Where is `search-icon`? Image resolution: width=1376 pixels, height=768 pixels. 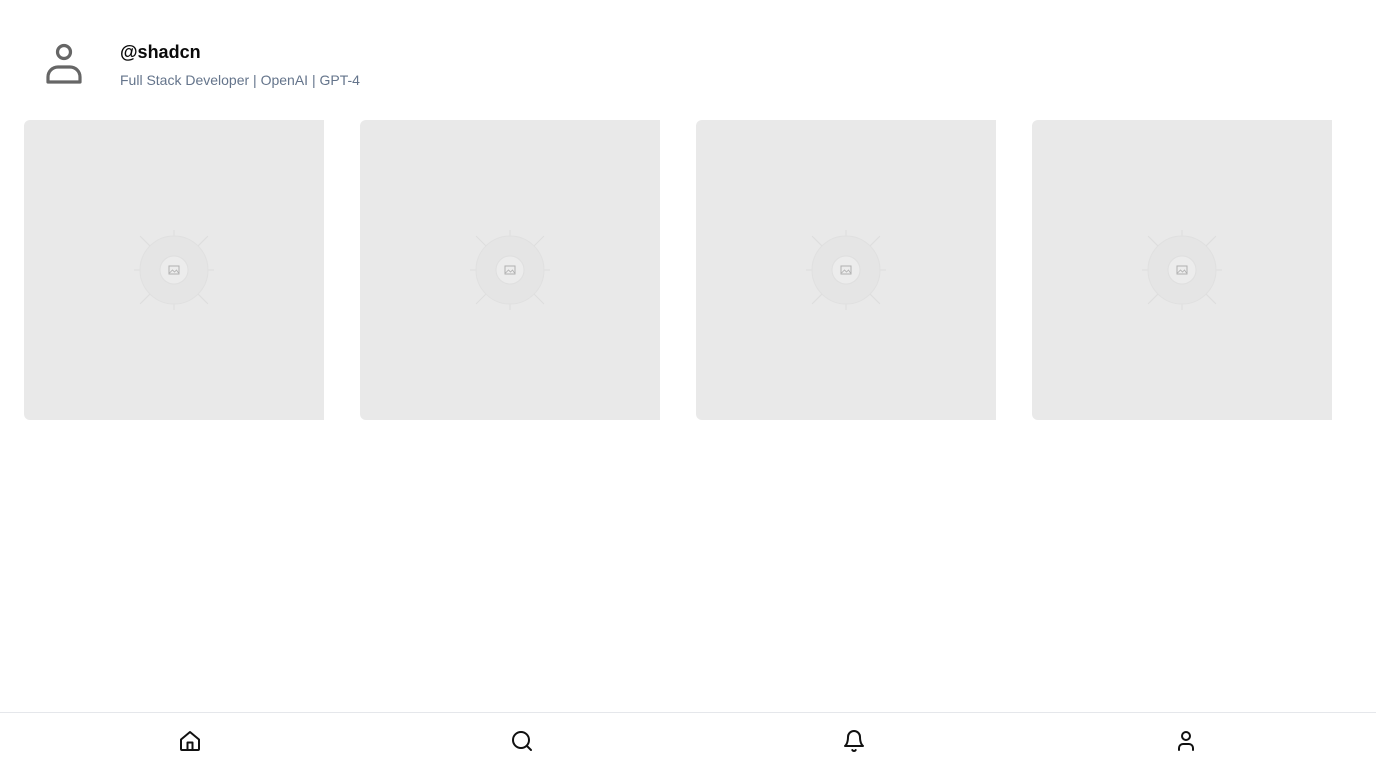 search-icon is located at coordinates (522, 741).